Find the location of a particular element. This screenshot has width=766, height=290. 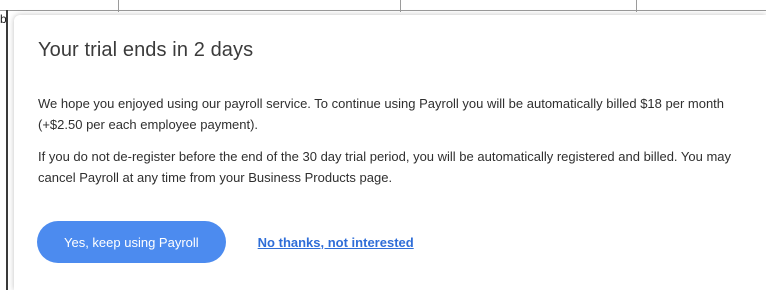

background-border is located at coordinates (7, 150).